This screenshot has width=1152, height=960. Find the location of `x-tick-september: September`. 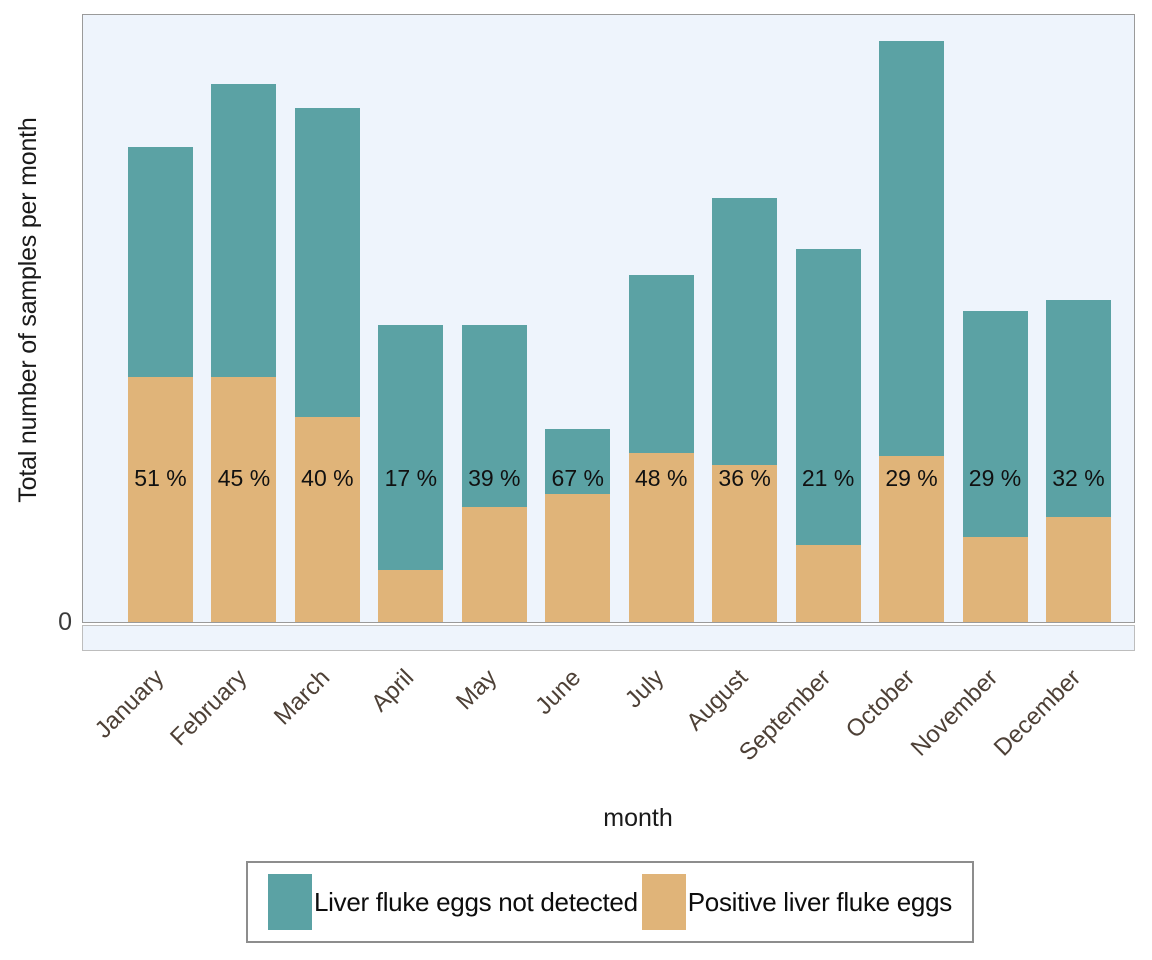

x-tick-september: September is located at coordinates (785, 715).